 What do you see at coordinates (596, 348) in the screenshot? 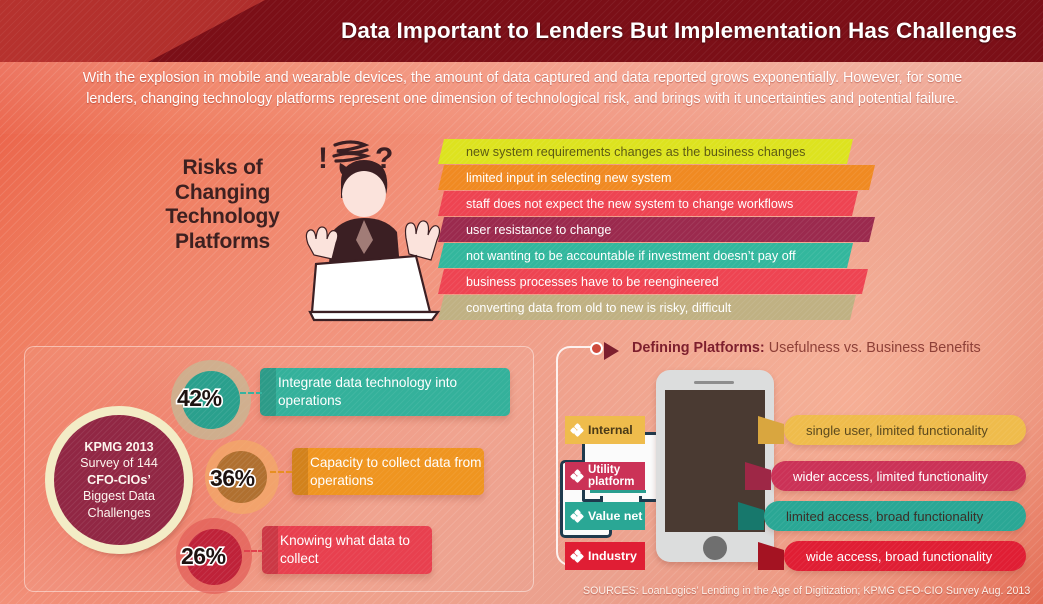
I see `bracket-node-top` at bounding box center [596, 348].